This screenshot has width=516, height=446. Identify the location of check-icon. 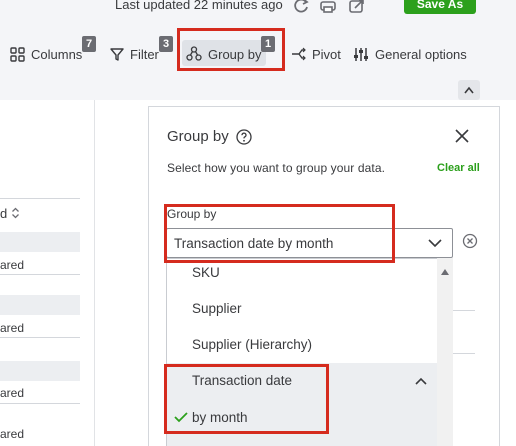
(181, 417).